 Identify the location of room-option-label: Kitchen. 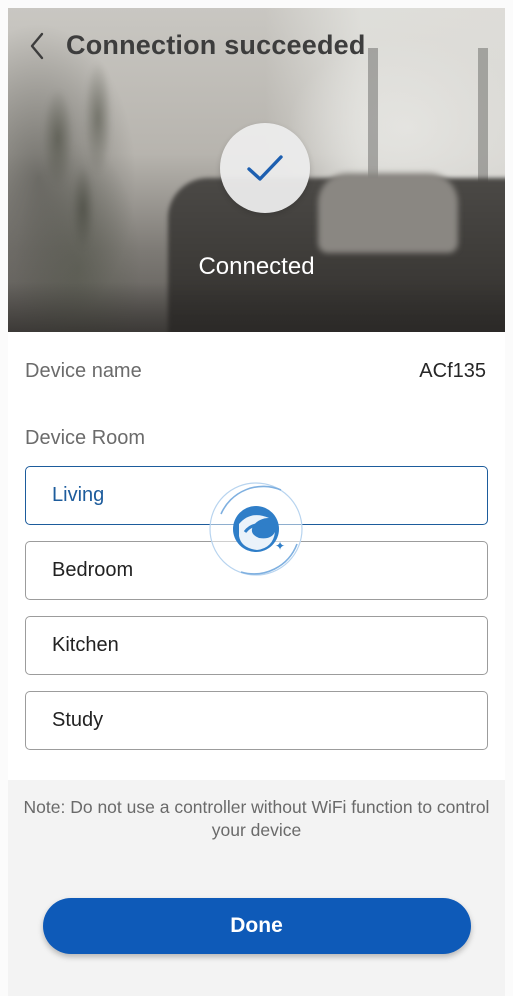
(85, 645).